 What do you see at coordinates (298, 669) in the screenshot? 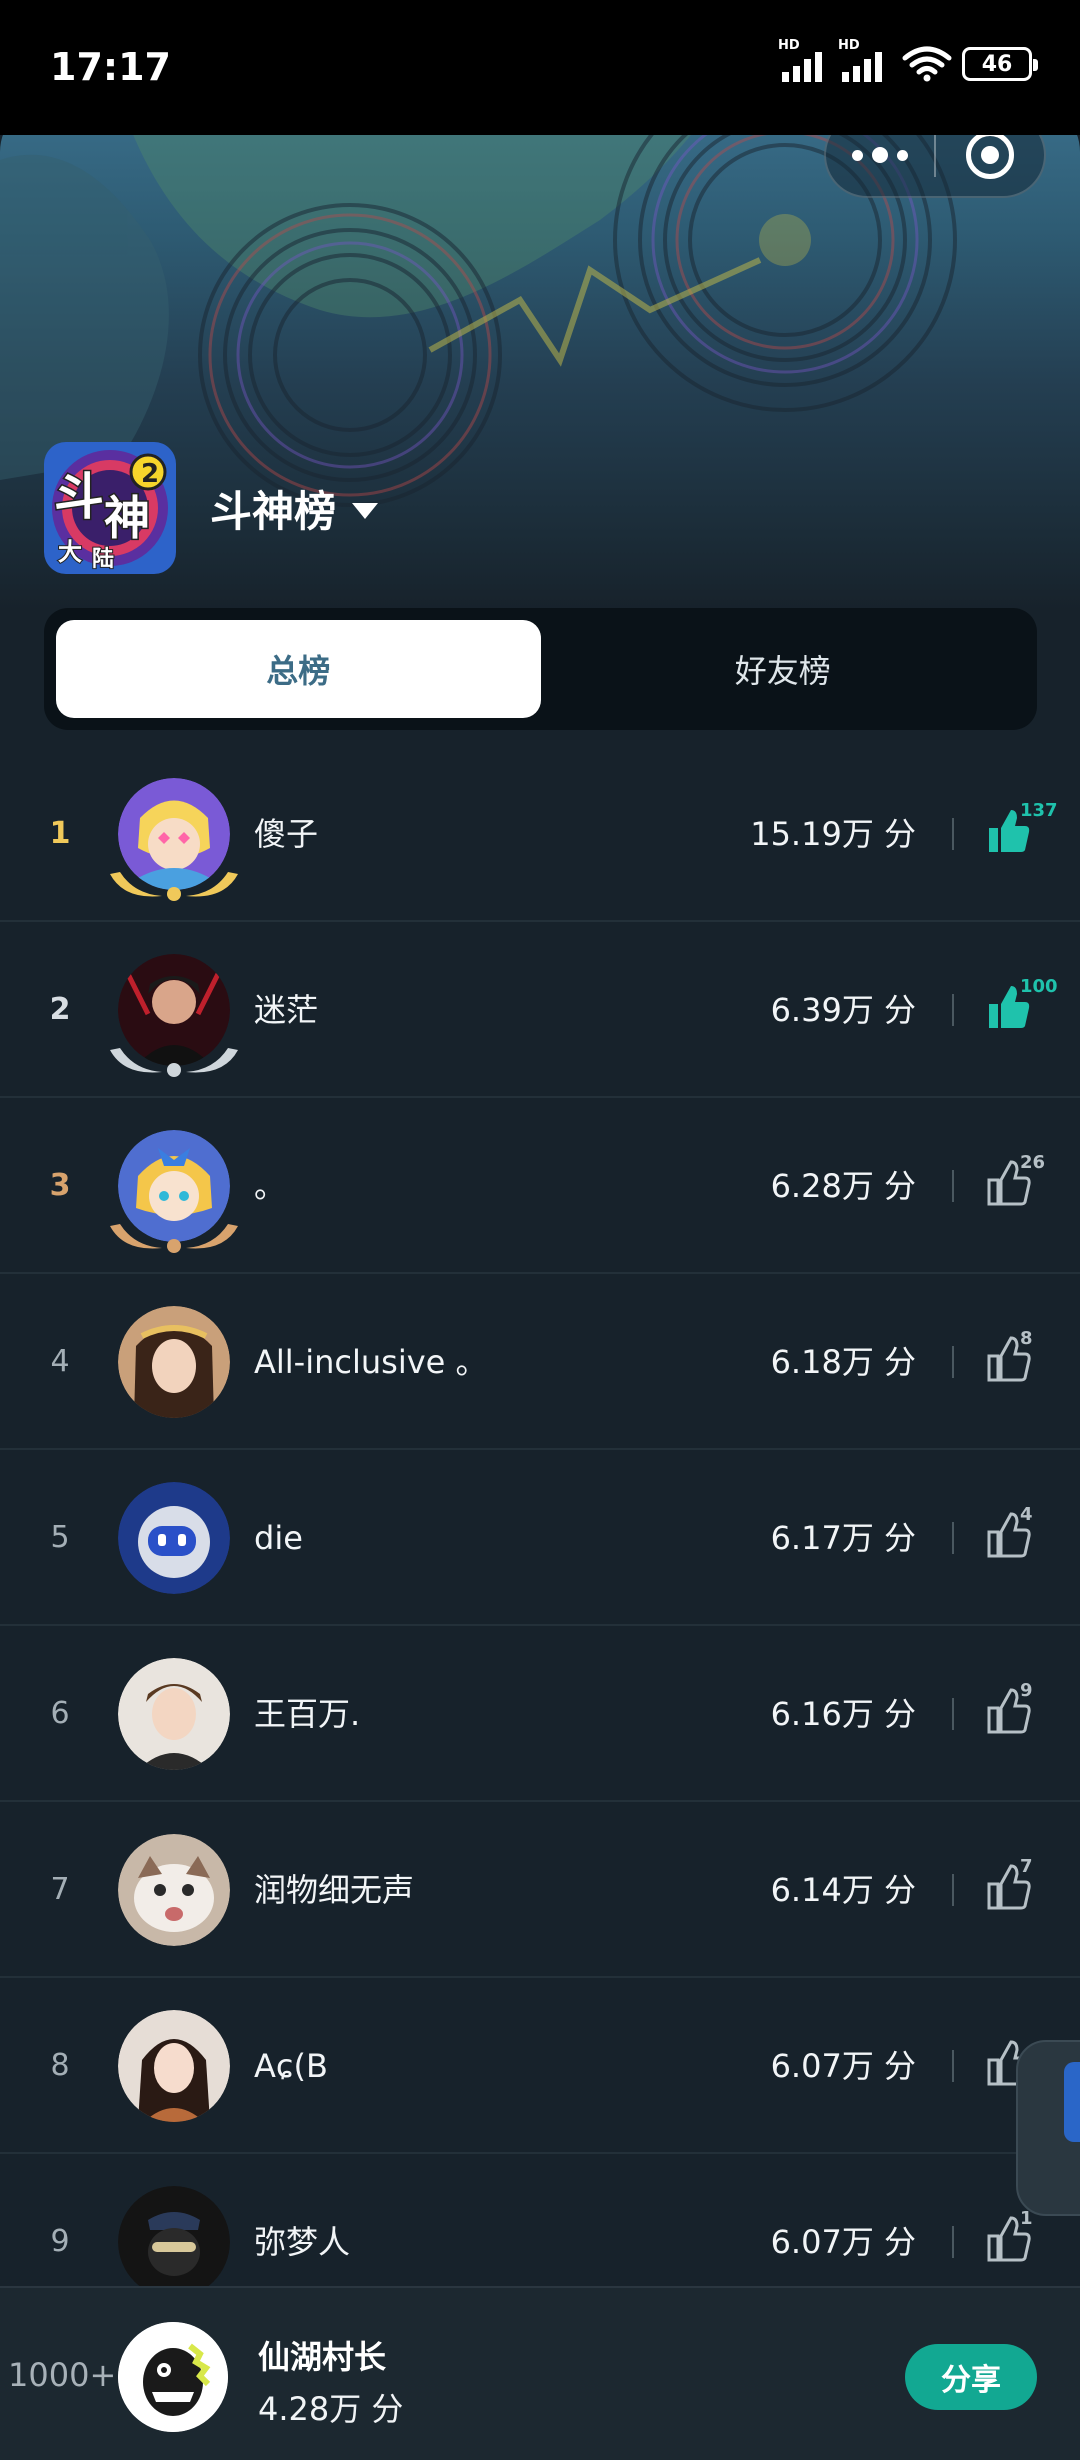
I see `tab-overall: 总榜` at bounding box center [298, 669].